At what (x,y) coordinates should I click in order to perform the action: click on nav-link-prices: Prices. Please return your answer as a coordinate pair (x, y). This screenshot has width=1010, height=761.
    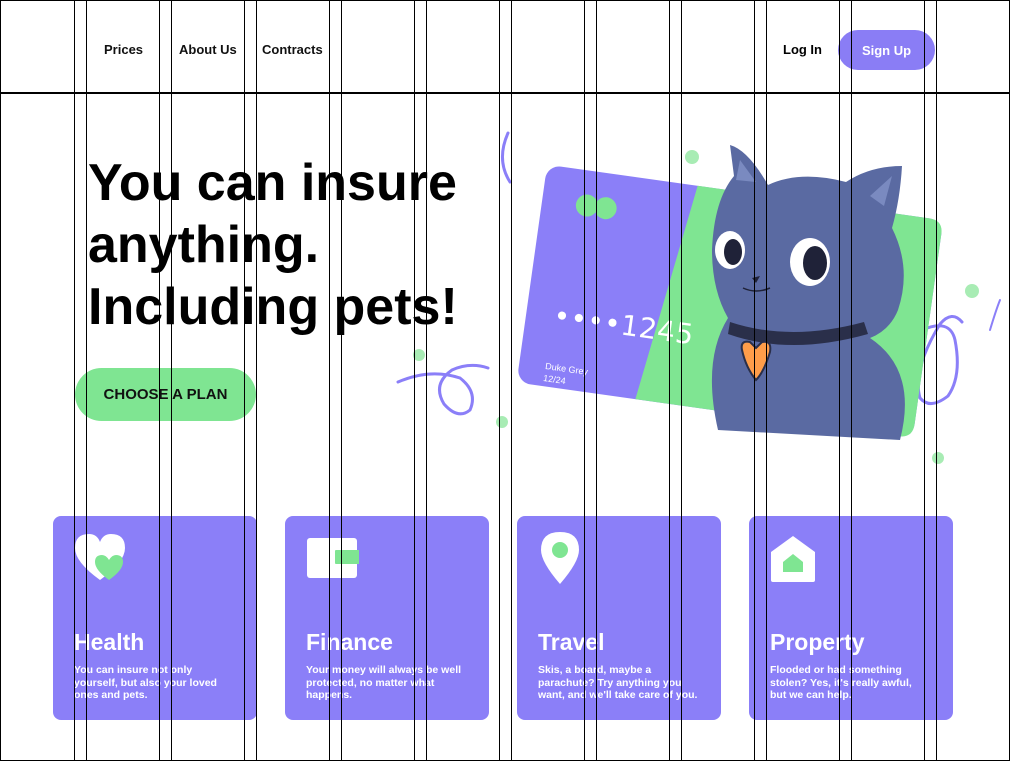
    Looking at the image, I should click on (123, 49).